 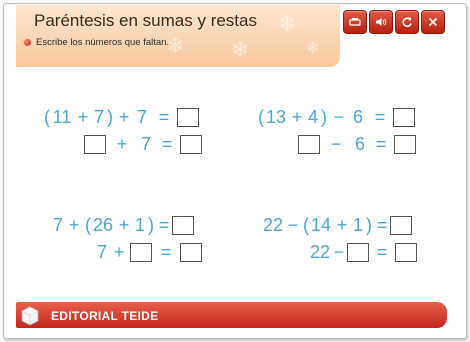 I want to click on exercise-1-line-1: ( 11 + 7 ) + 7 =, so click(x=121, y=117).